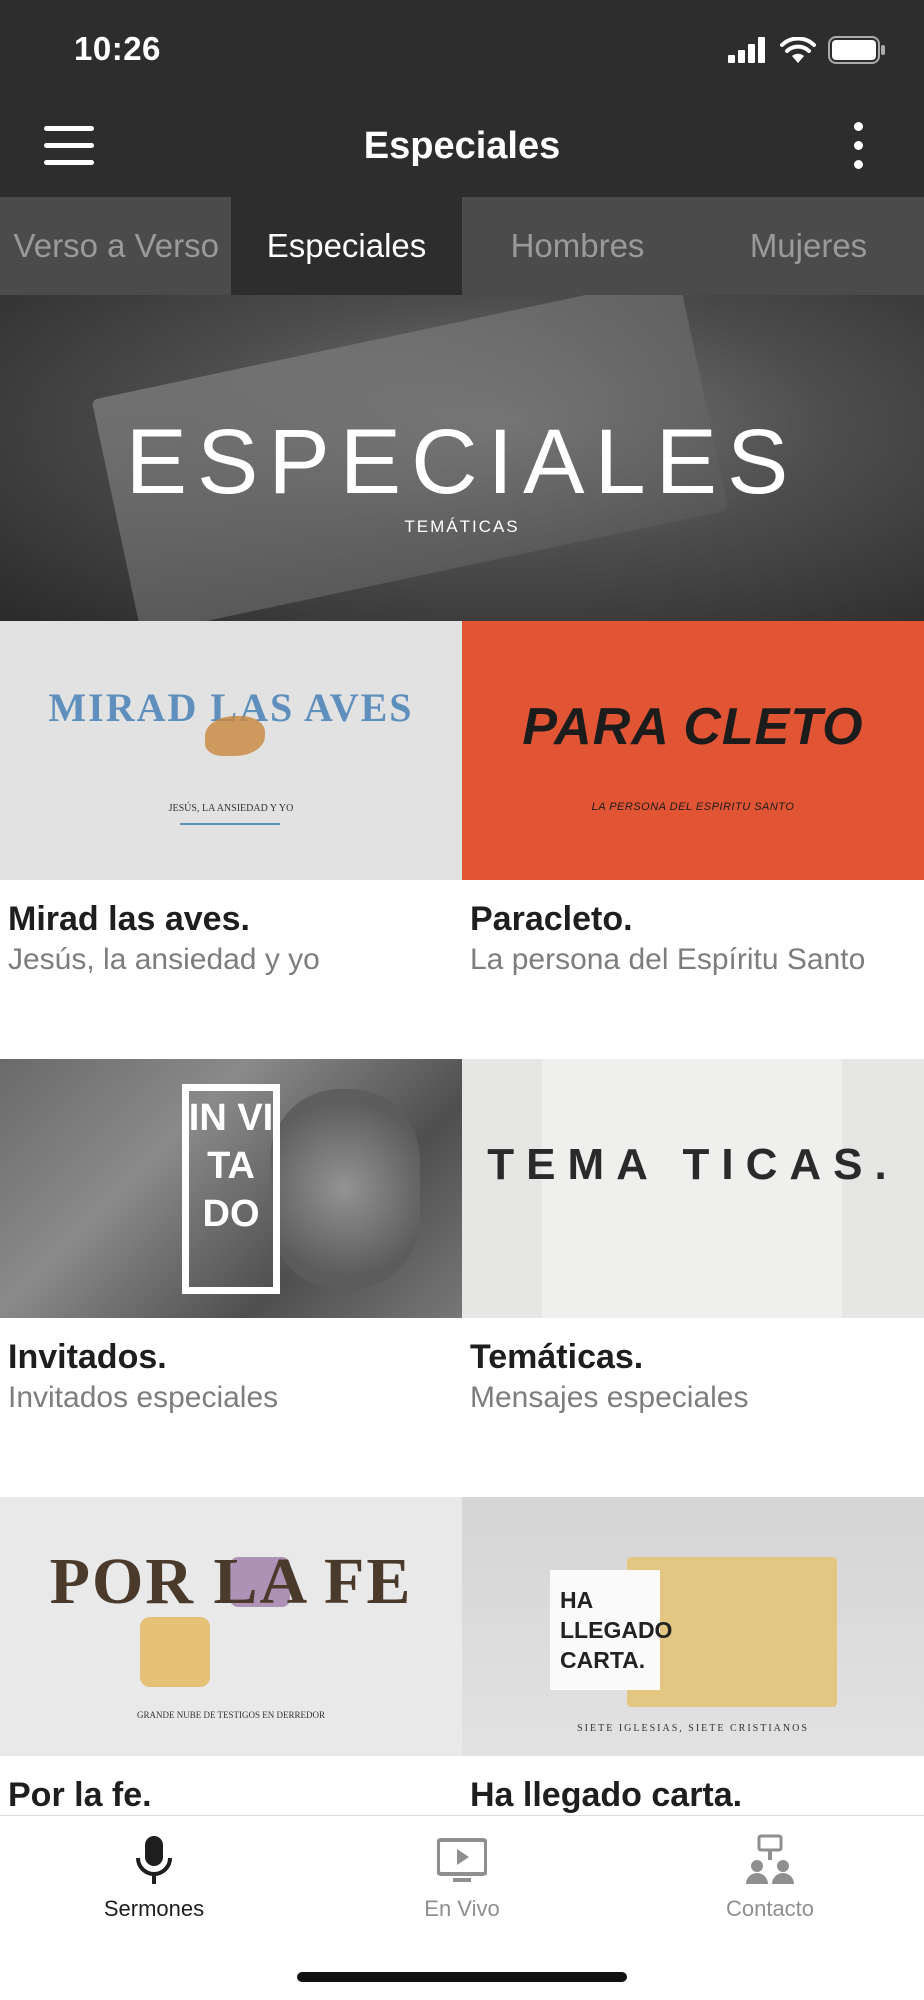 This screenshot has width=924, height=2000. Describe the element at coordinates (462, 1908) in the screenshot. I see `tab-label: En Vivo` at that location.